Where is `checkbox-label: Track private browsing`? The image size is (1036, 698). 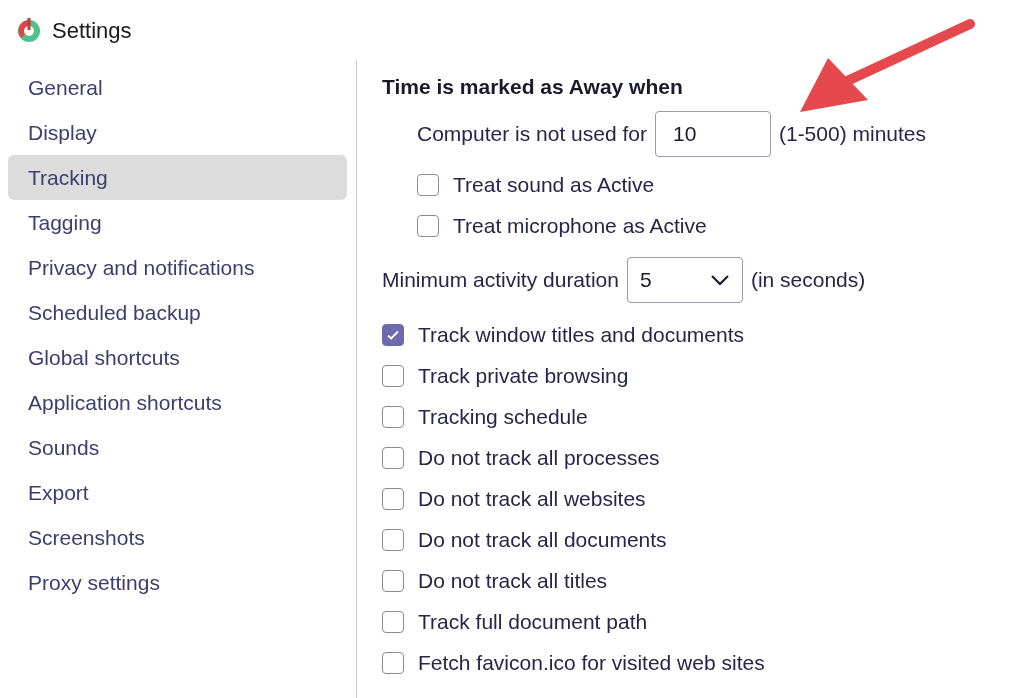
checkbox-label: Track private browsing is located at coordinates (523, 375).